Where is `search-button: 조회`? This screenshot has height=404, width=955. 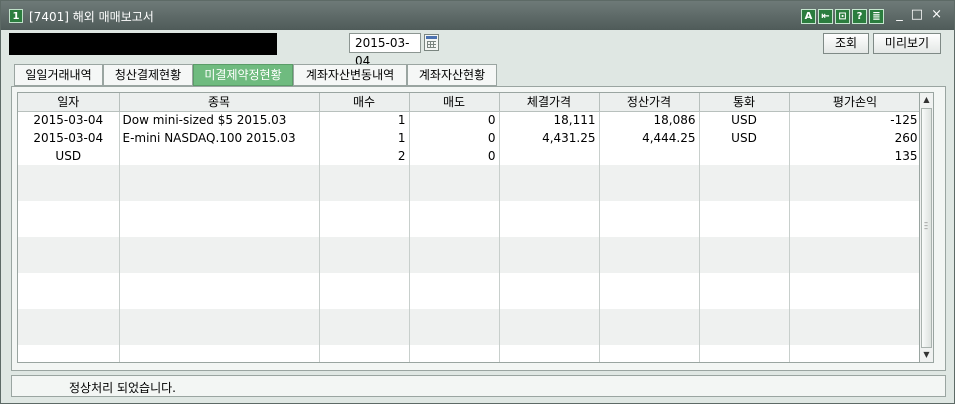
search-button: 조회 is located at coordinates (846, 43).